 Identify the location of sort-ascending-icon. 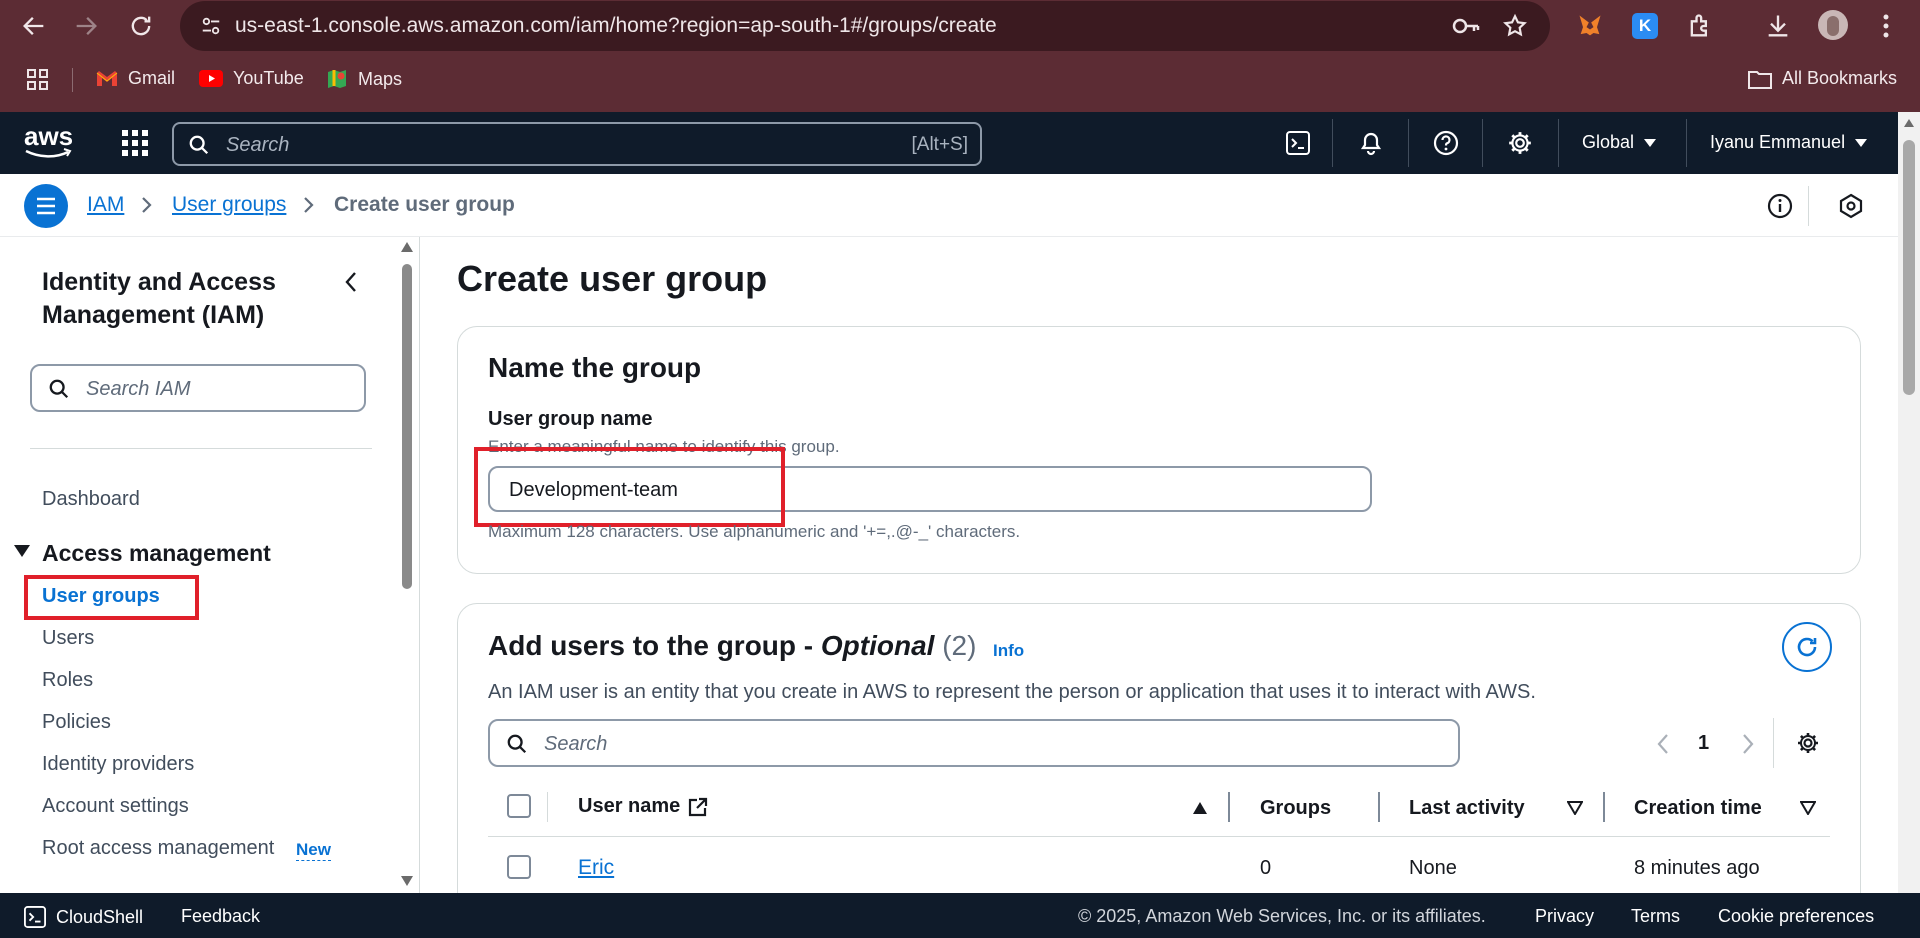
(1200, 808).